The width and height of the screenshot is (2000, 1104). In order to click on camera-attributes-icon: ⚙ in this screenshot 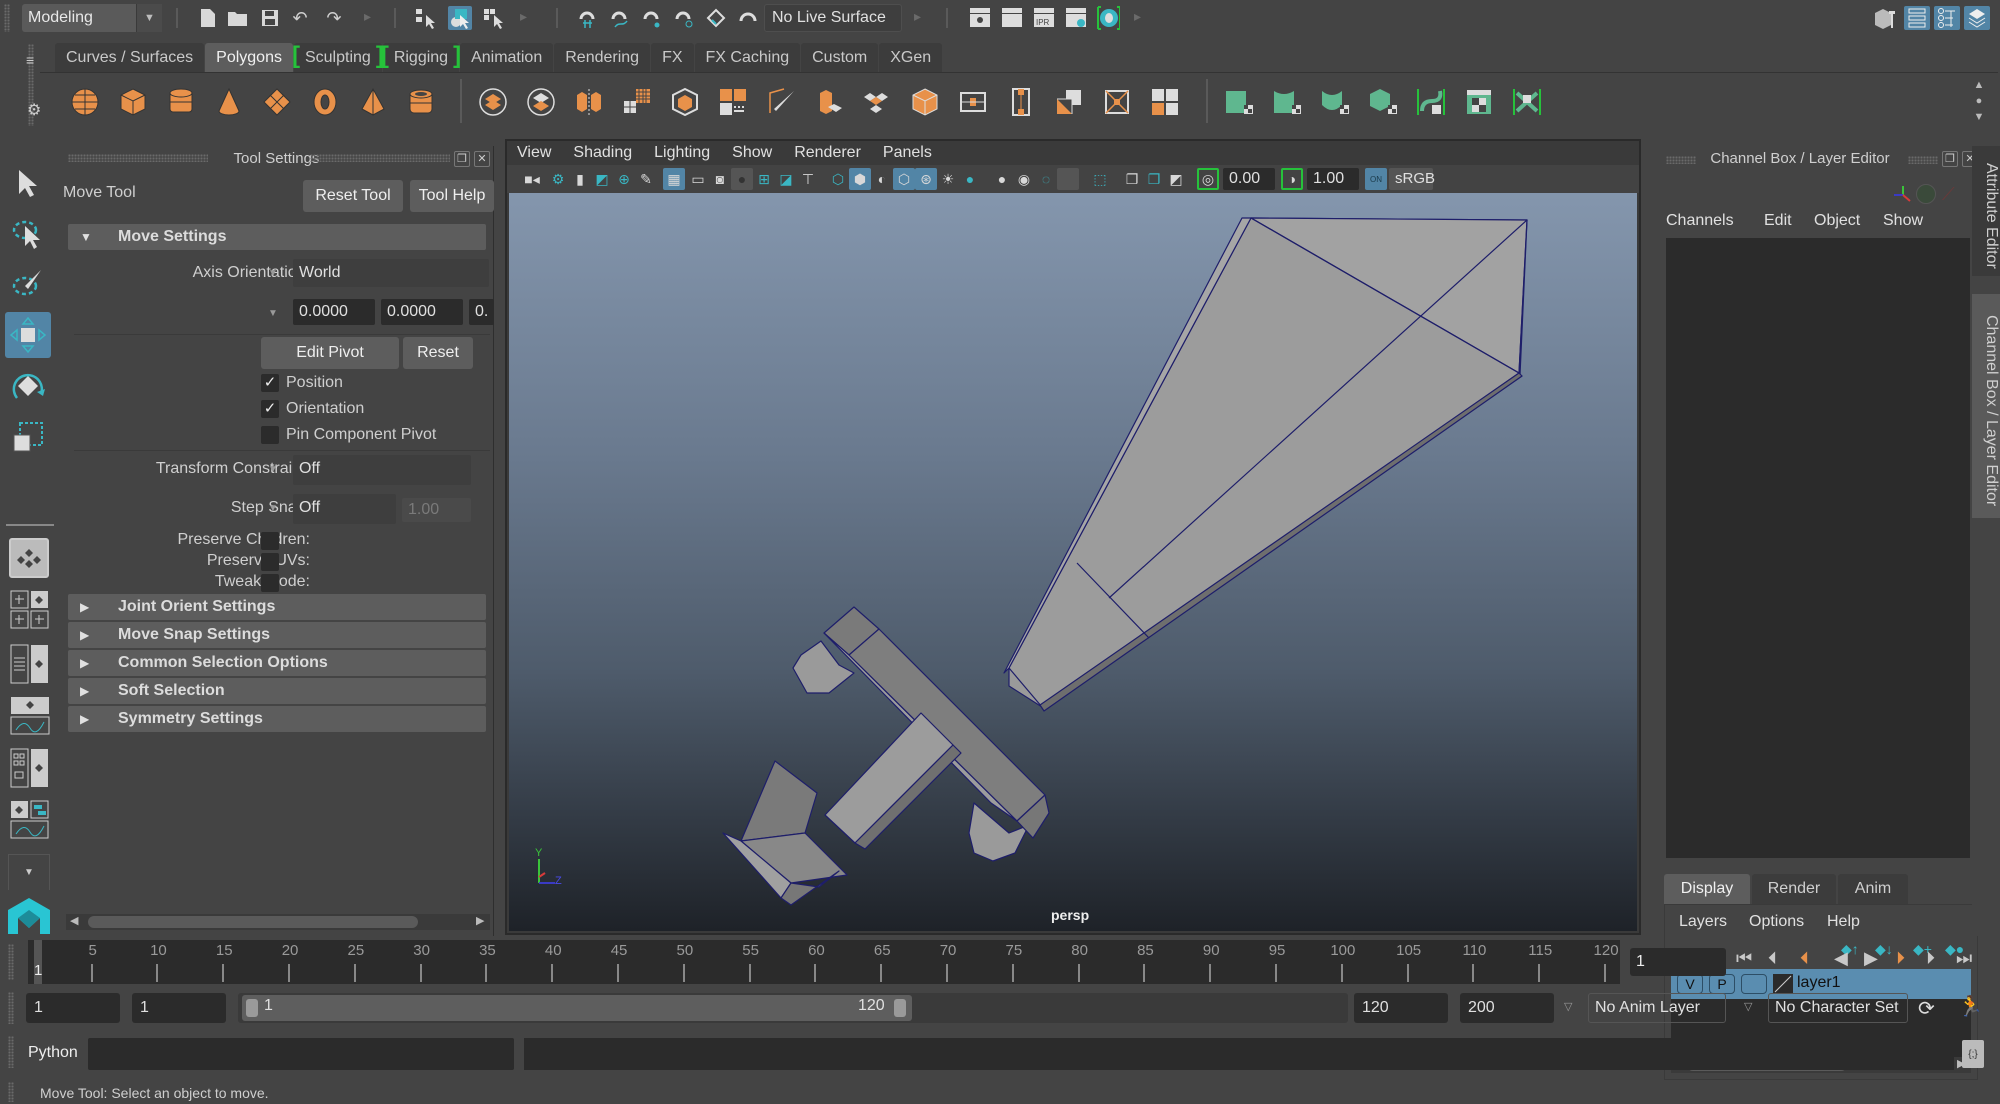, I will do `click(558, 179)`.